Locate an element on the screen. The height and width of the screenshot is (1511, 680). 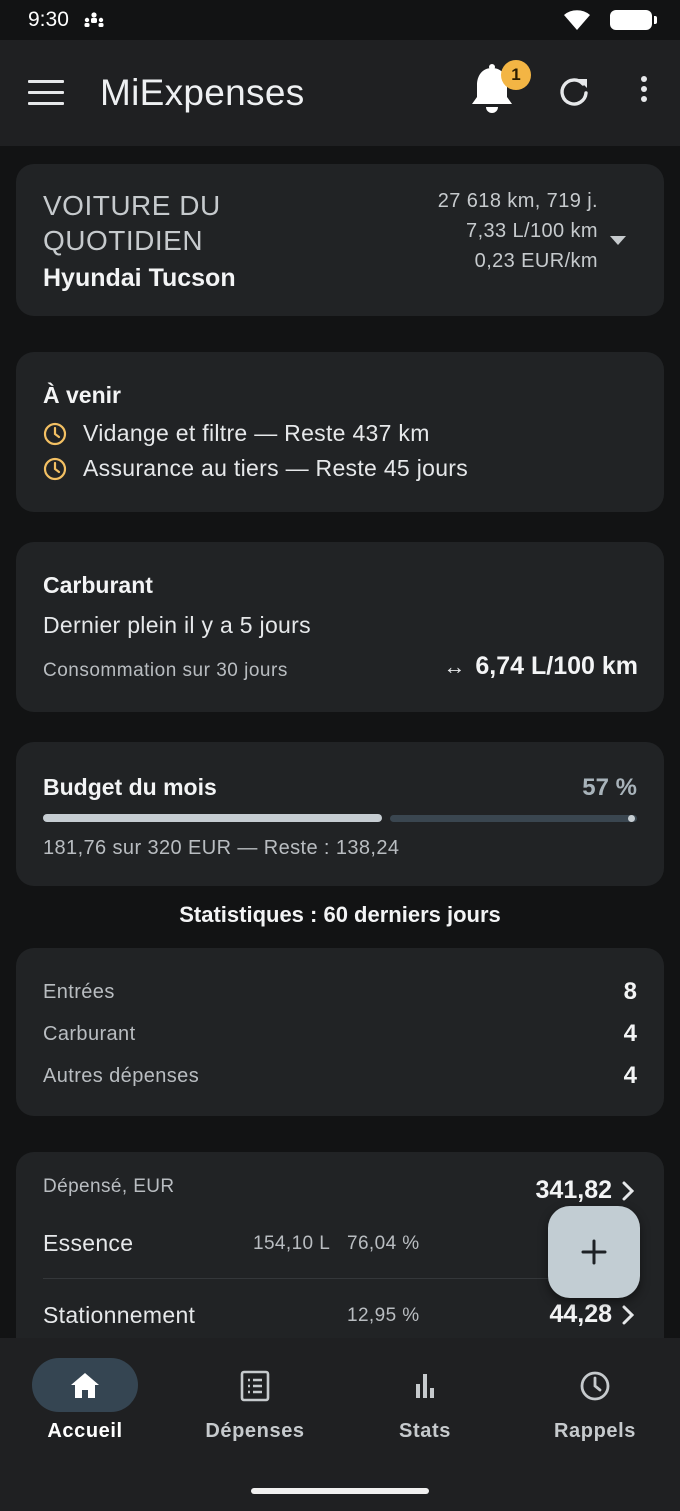
app-title: MiExpenses is located at coordinates (202, 92).